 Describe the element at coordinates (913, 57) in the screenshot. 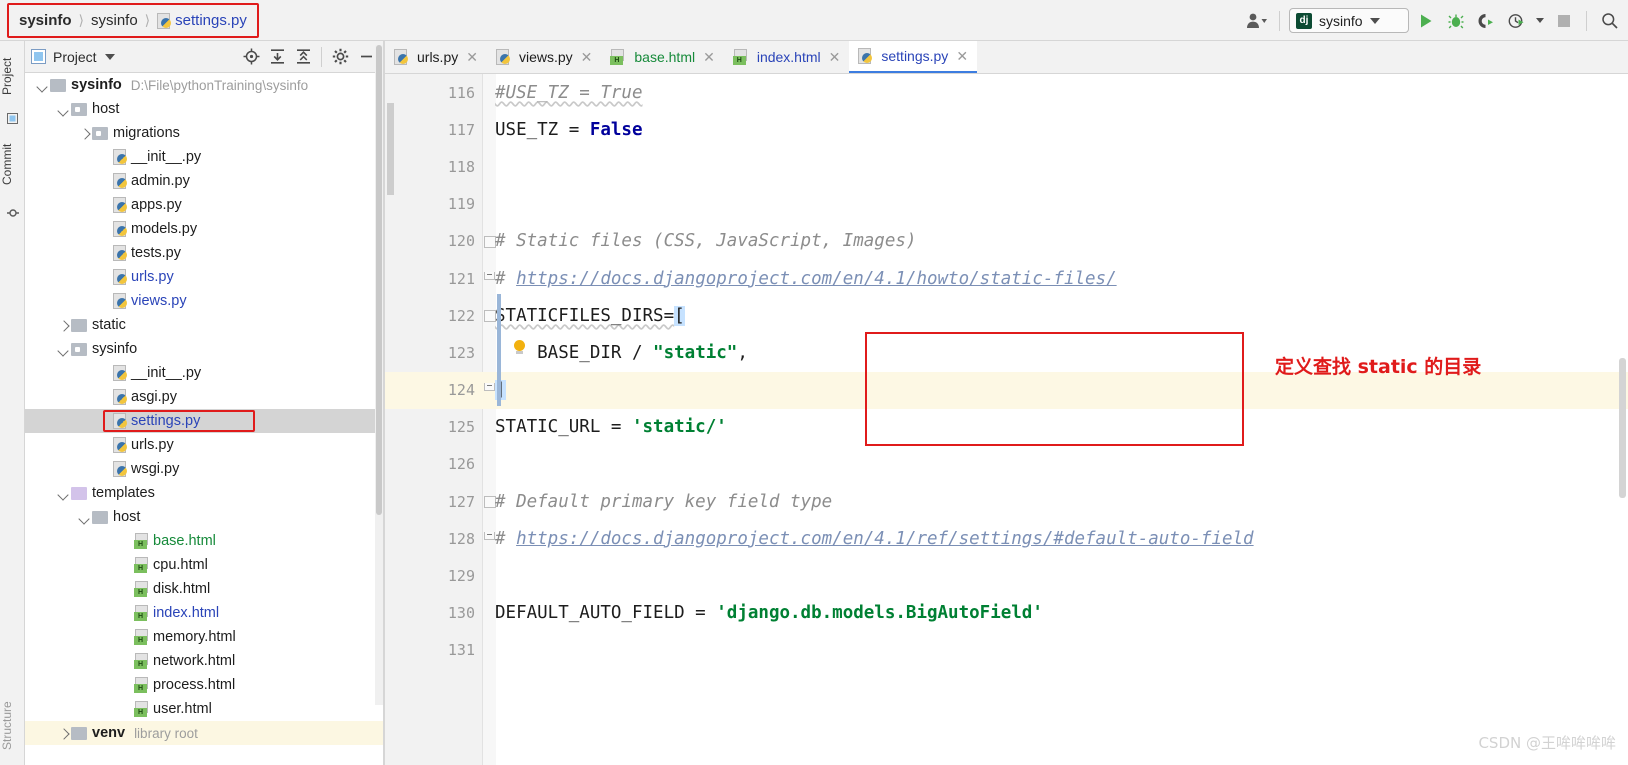

I see `editor-tab-settings-py: settings.py ✕` at that location.